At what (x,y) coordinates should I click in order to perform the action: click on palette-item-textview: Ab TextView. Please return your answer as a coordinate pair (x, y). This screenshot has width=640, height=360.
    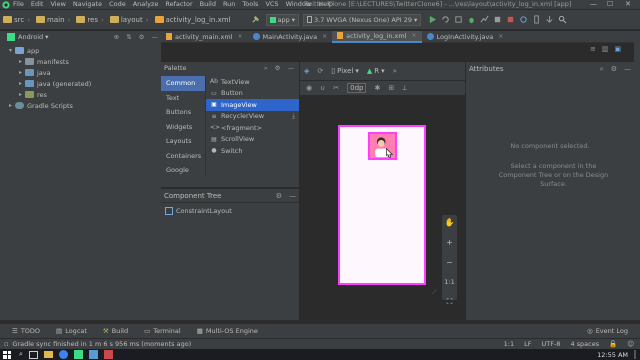
    Looking at the image, I should click on (252, 82).